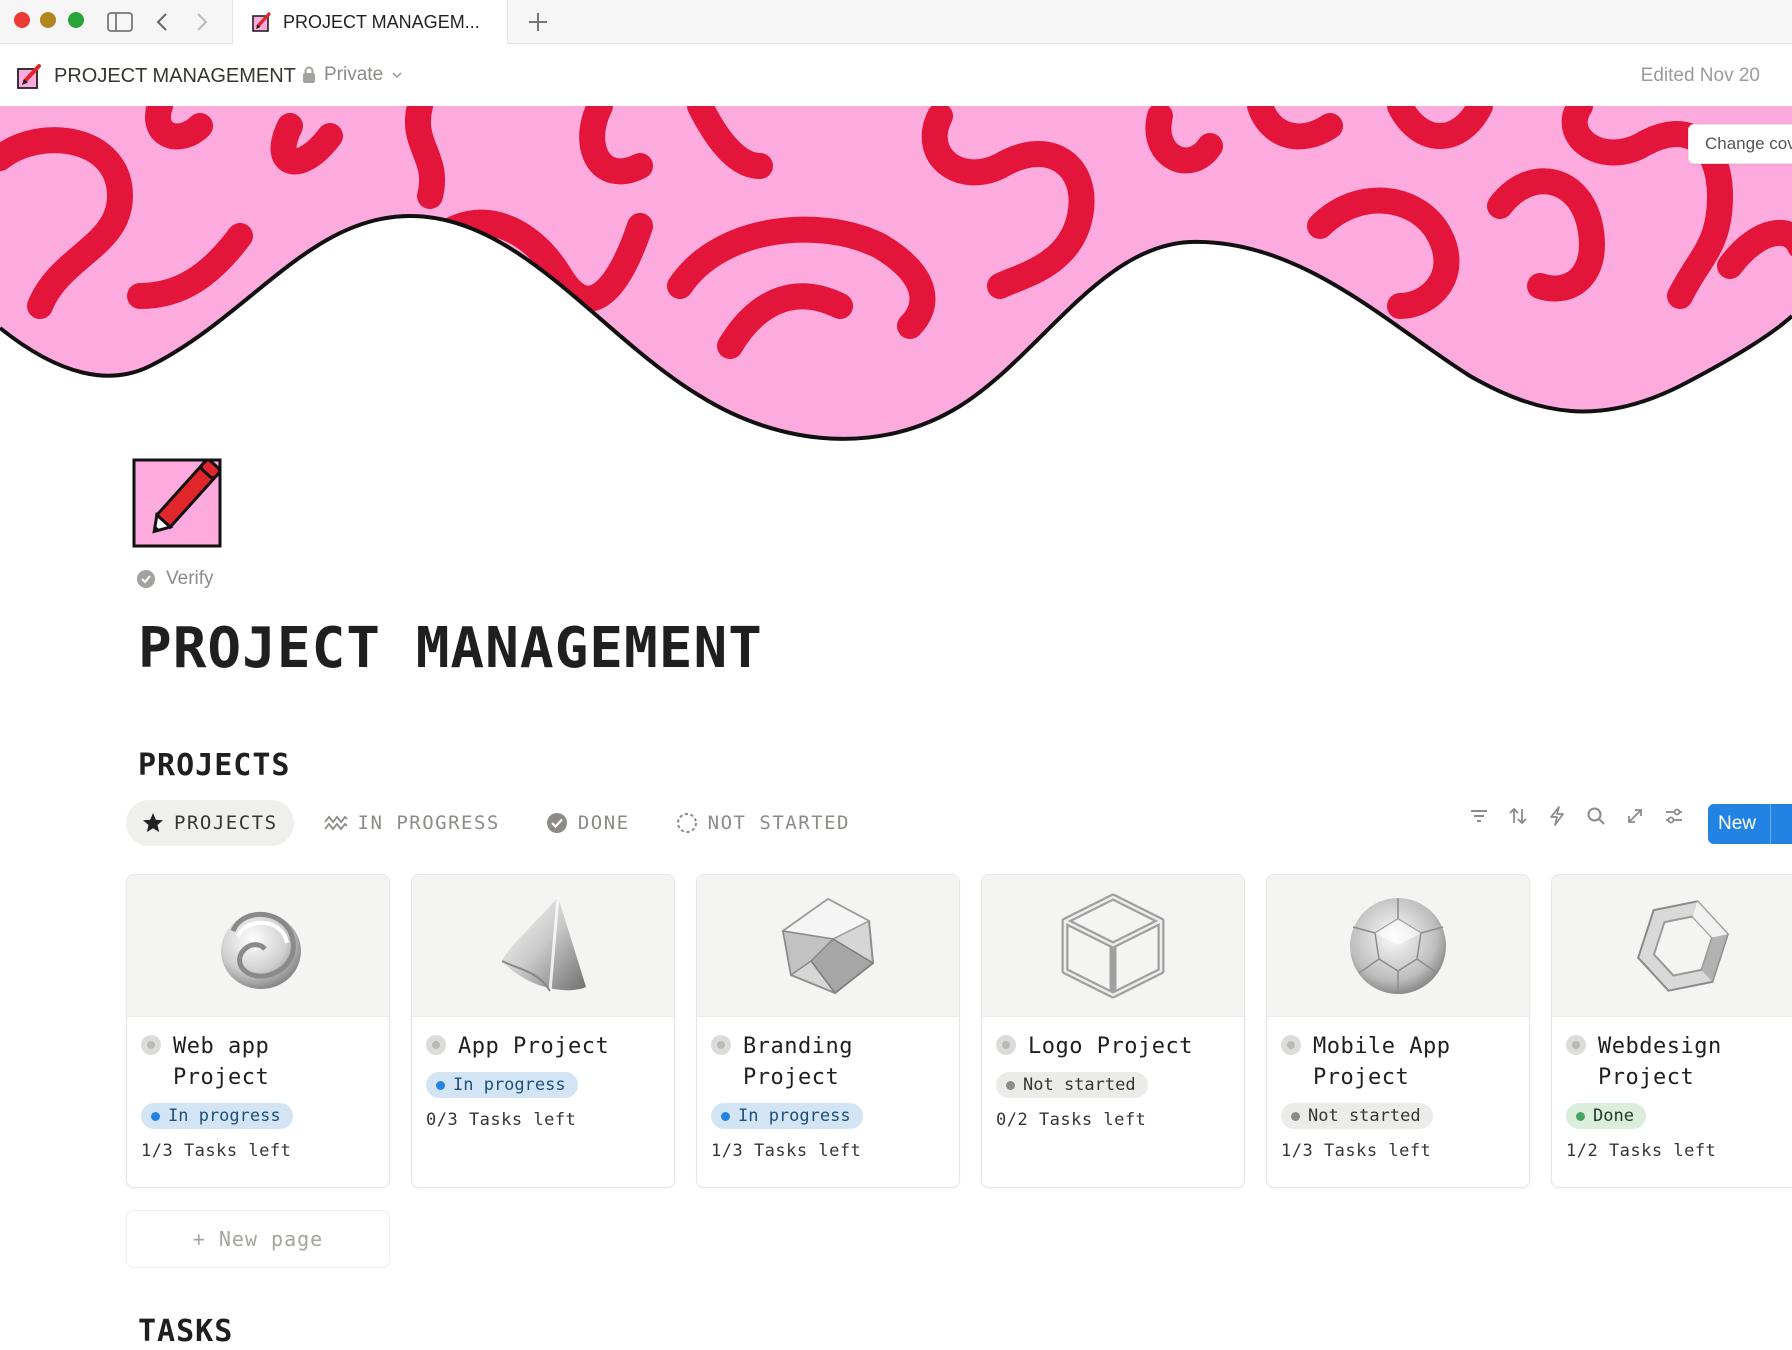 This screenshot has height=1350, width=1792. I want to click on faceted-sphere-shape, so click(1398, 945).